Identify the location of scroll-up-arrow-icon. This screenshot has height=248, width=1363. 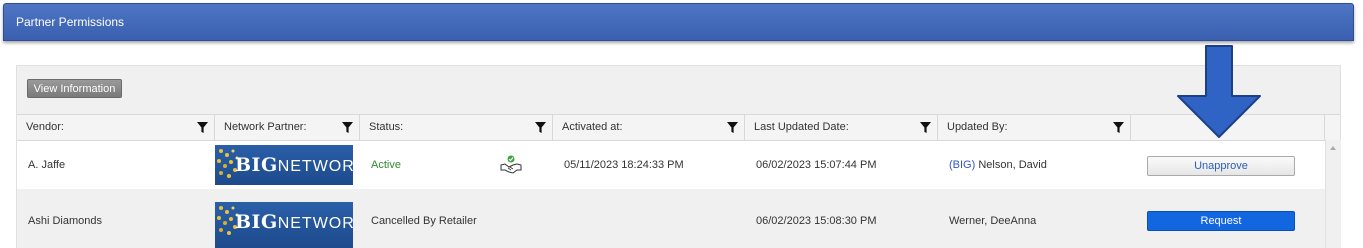
(1333, 148).